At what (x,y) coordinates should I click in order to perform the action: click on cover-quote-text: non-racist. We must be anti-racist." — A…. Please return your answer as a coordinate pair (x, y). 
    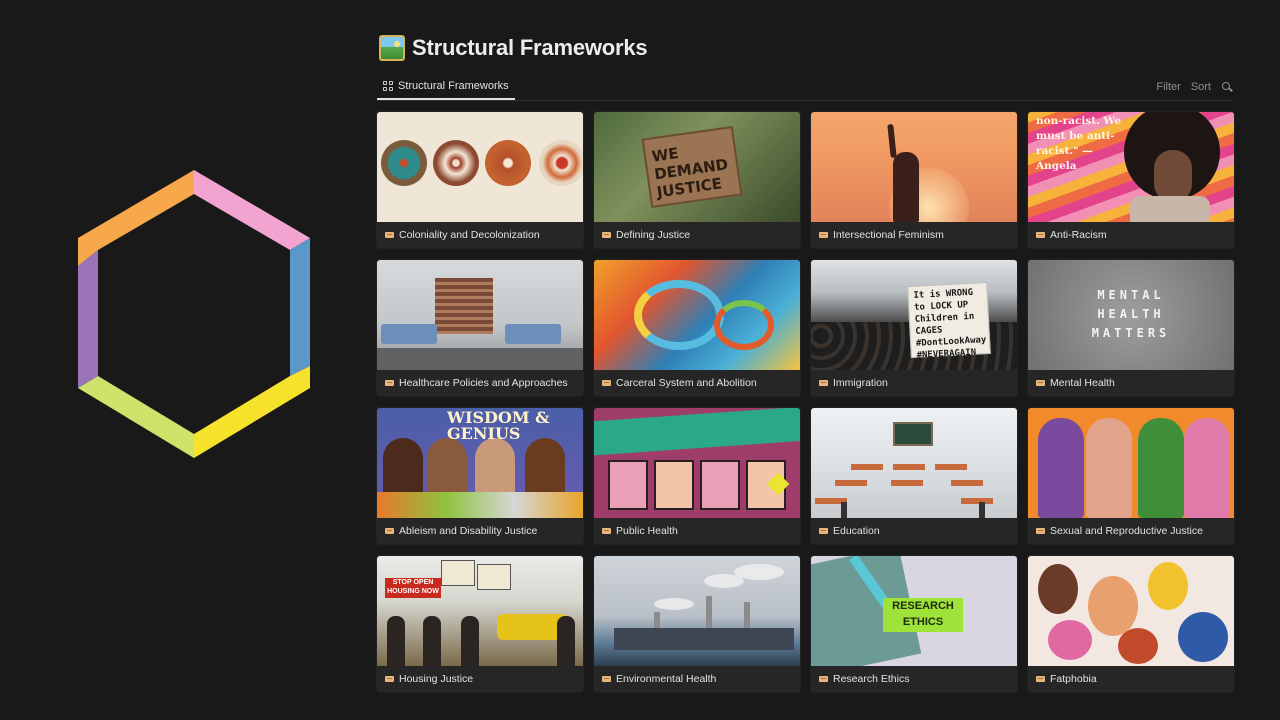
    Looking at the image, I should click on (1079, 143).